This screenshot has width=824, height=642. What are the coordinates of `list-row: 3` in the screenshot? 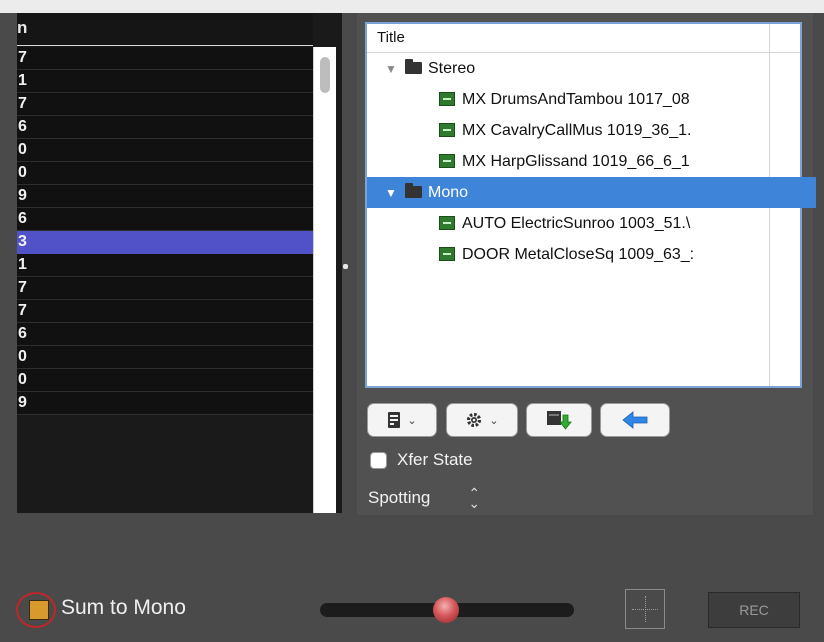 It's located at (165, 242).